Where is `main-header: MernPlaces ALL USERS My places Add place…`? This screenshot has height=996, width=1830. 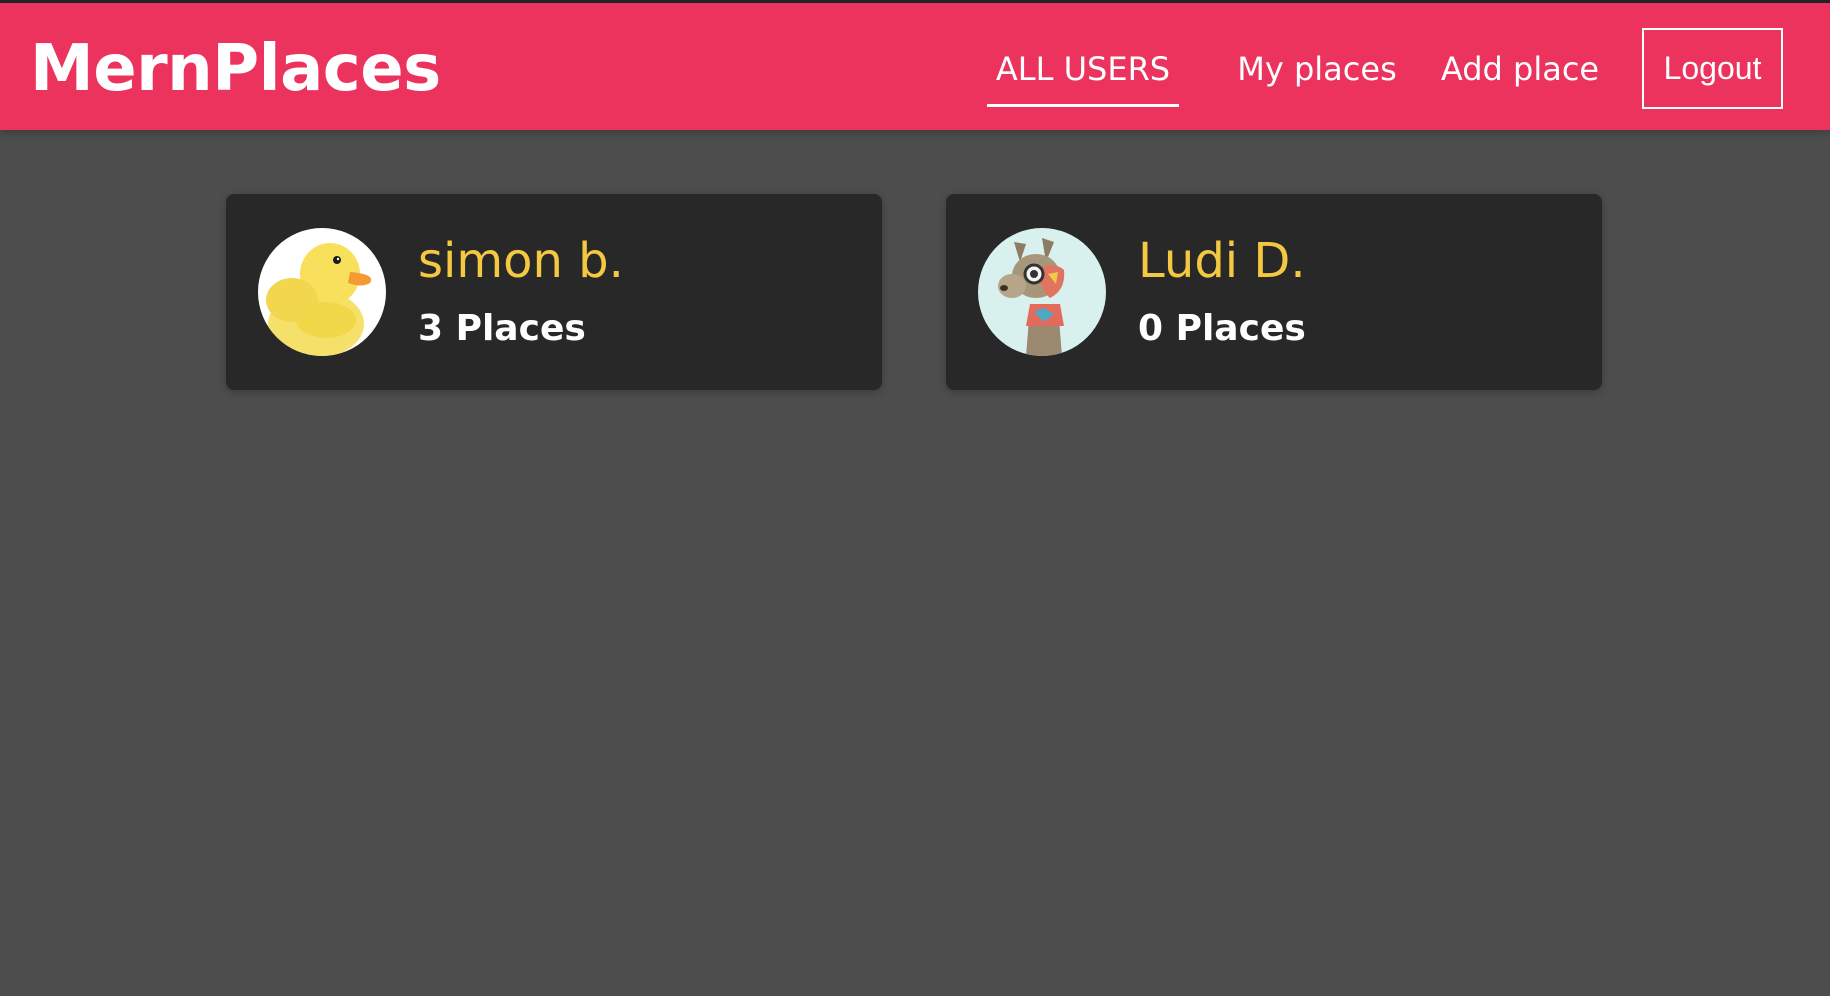
main-header: MernPlaces ALL USERS My places Add place… is located at coordinates (915, 65).